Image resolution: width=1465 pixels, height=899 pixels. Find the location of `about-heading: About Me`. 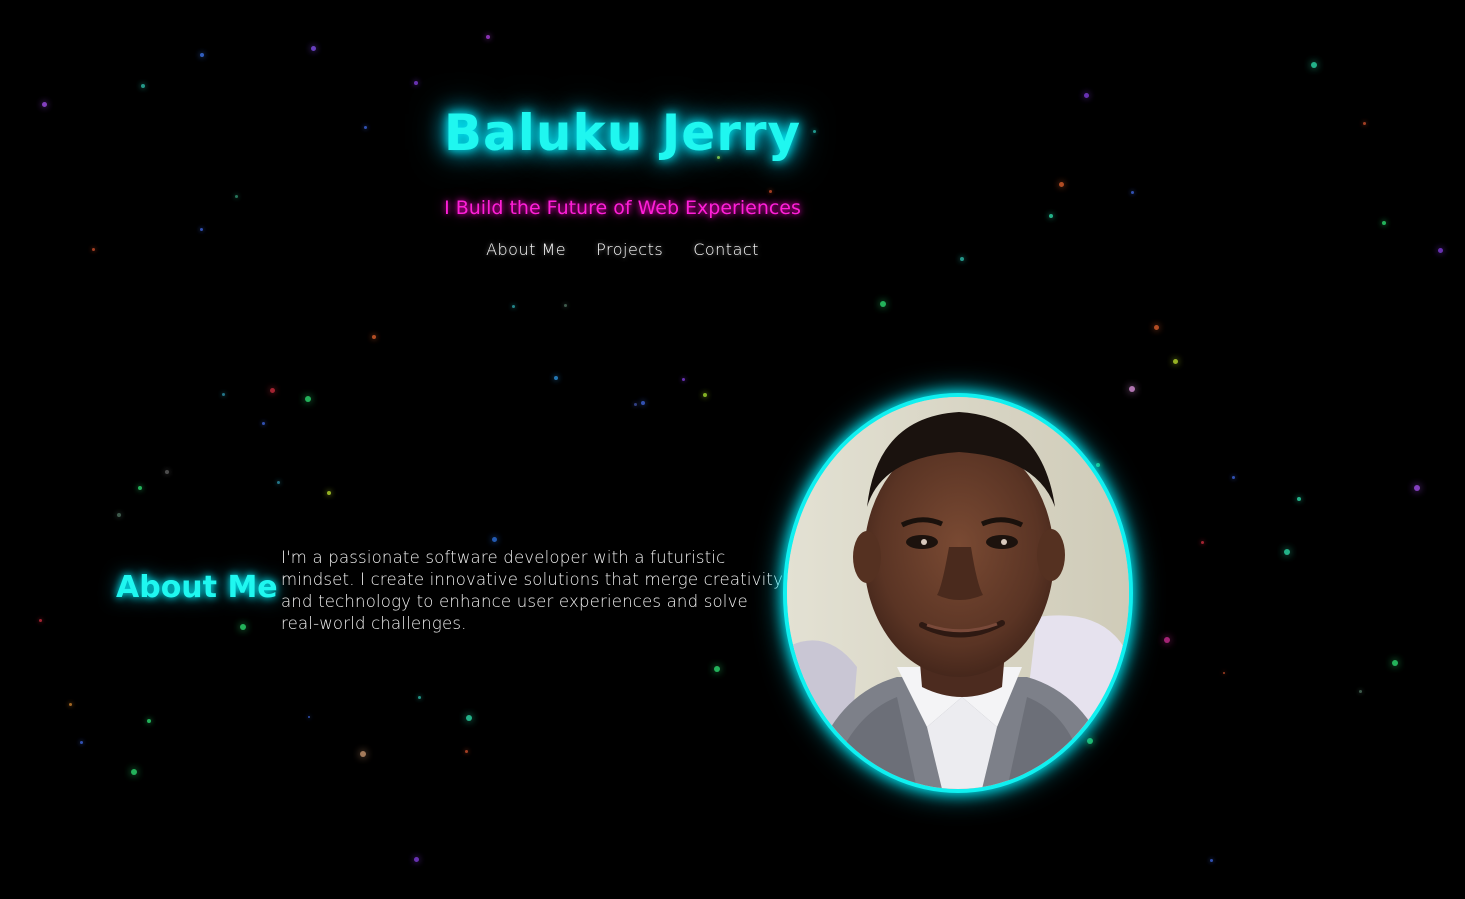

about-heading: About Me is located at coordinates (197, 587).